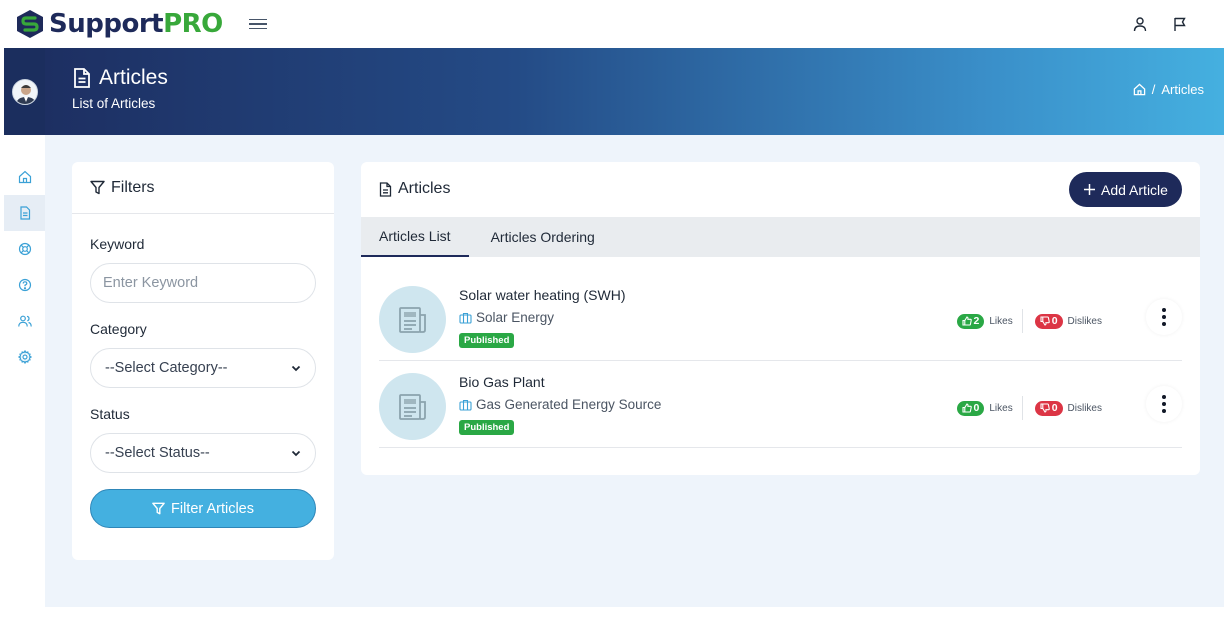 The image size is (1224, 627). What do you see at coordinates (193, 24) in the screenshot?
I see `logo-text-pro: PRO` at bounding box center [193, 24].